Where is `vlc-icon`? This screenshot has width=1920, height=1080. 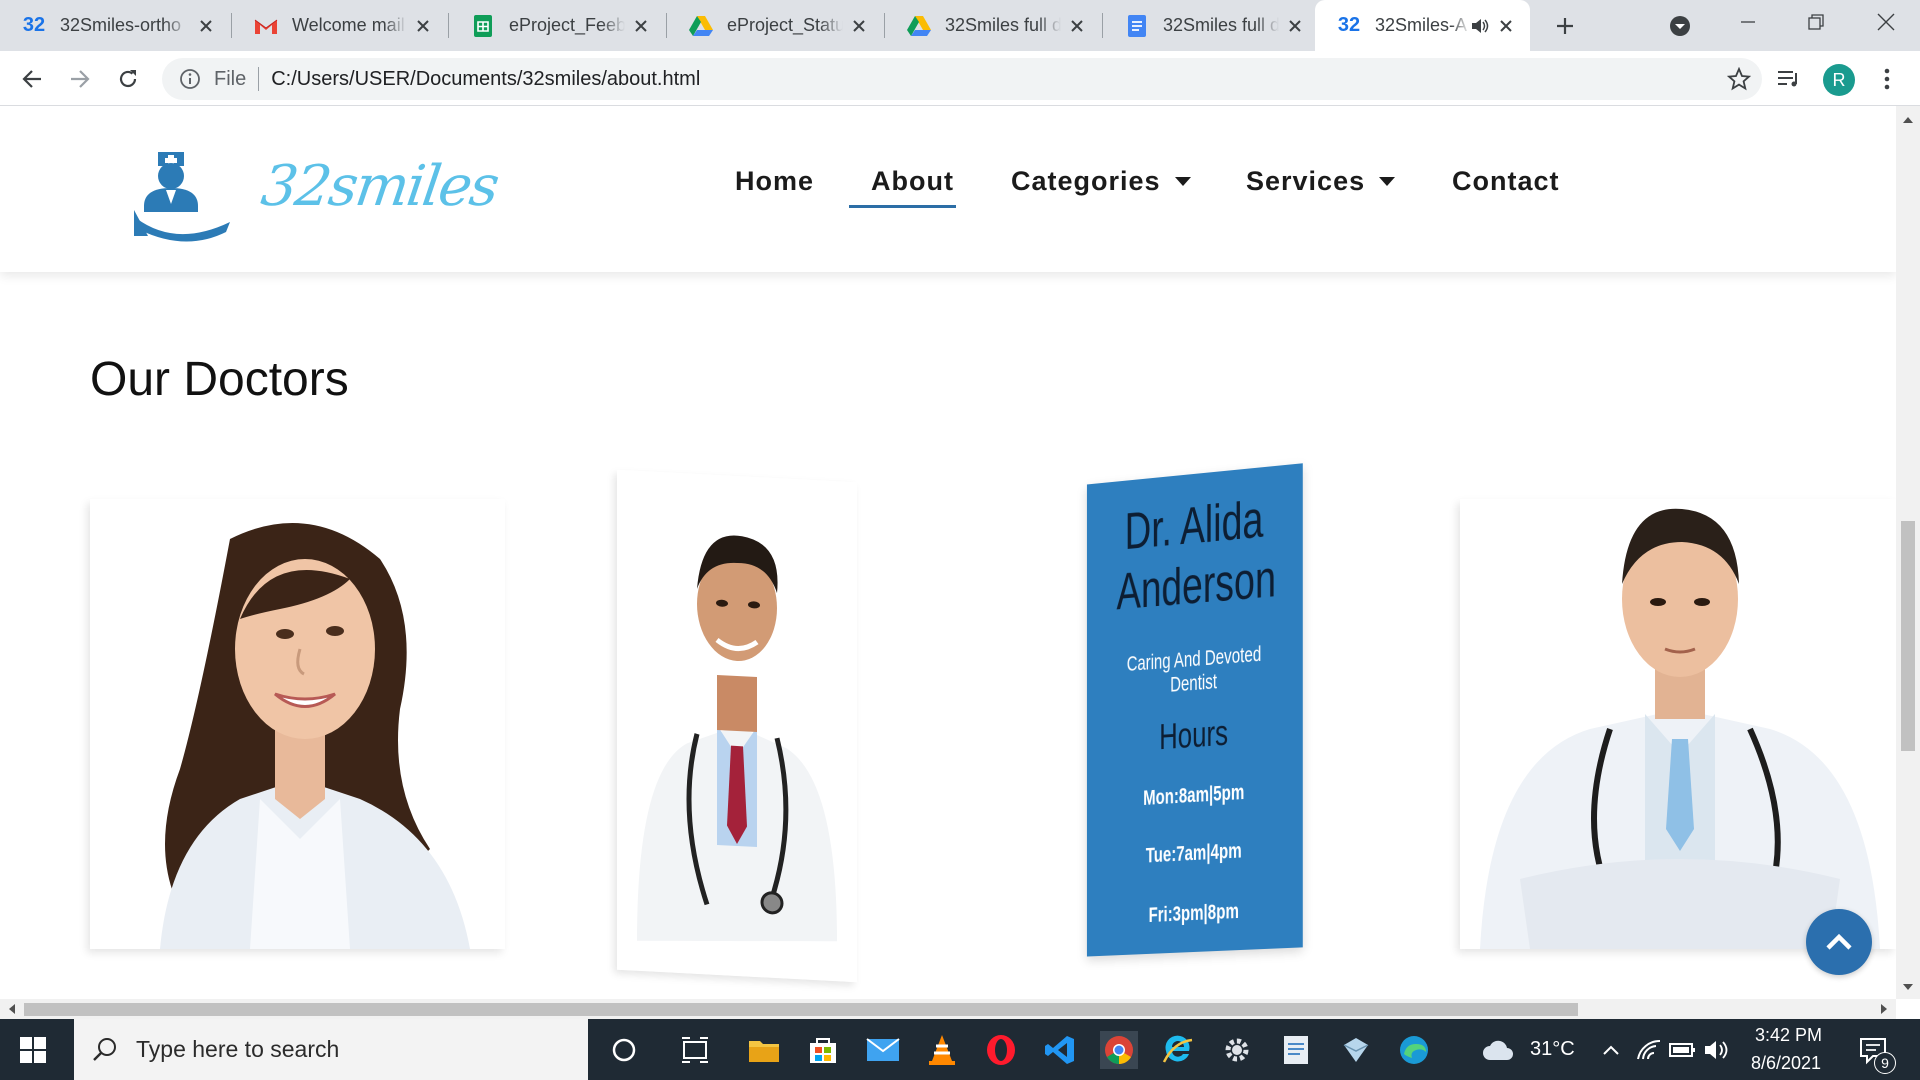
vlc-icon is located at coordinates (942, 1050).